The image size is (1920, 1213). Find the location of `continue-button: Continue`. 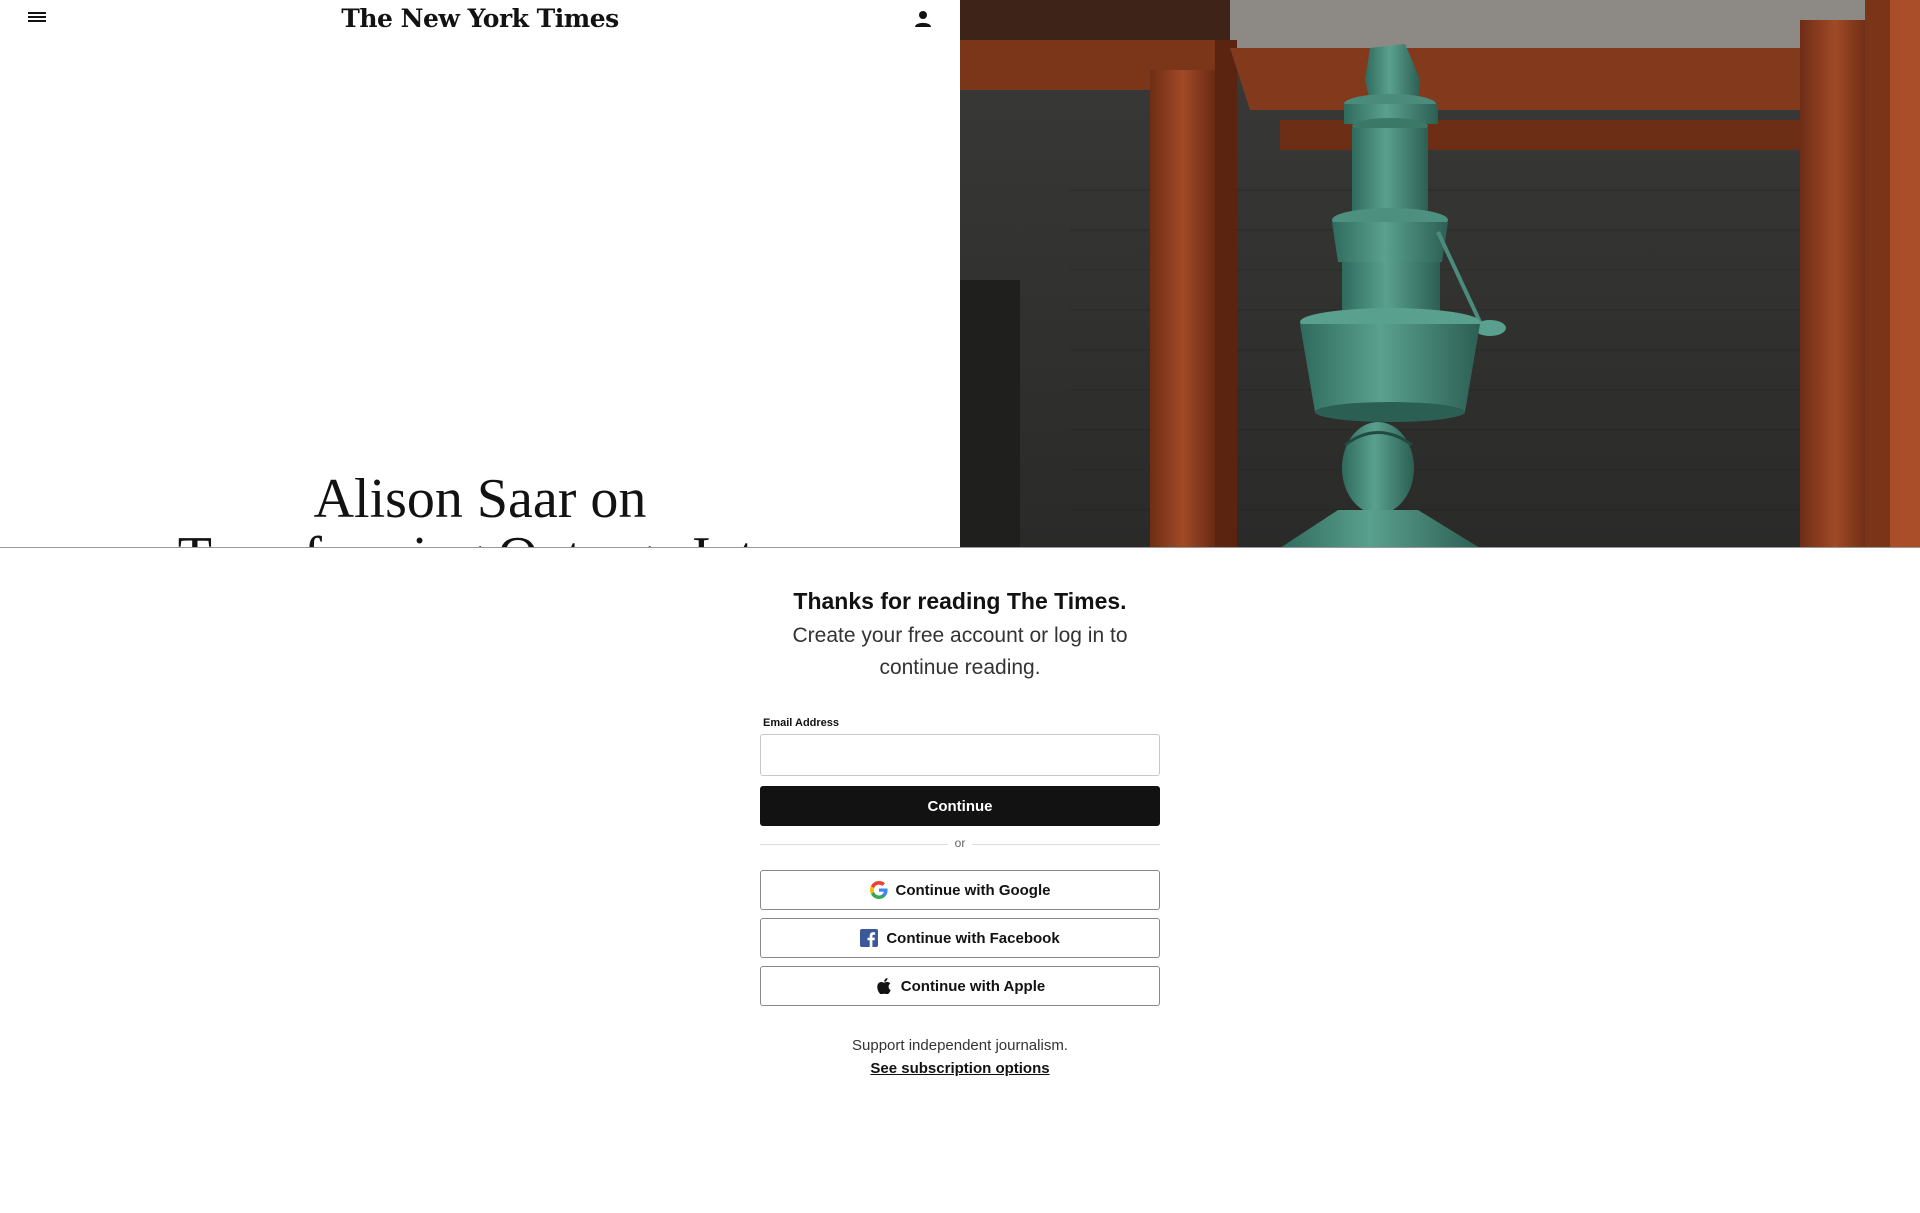

continue-button: Continue is located at coordinates (960, 806).